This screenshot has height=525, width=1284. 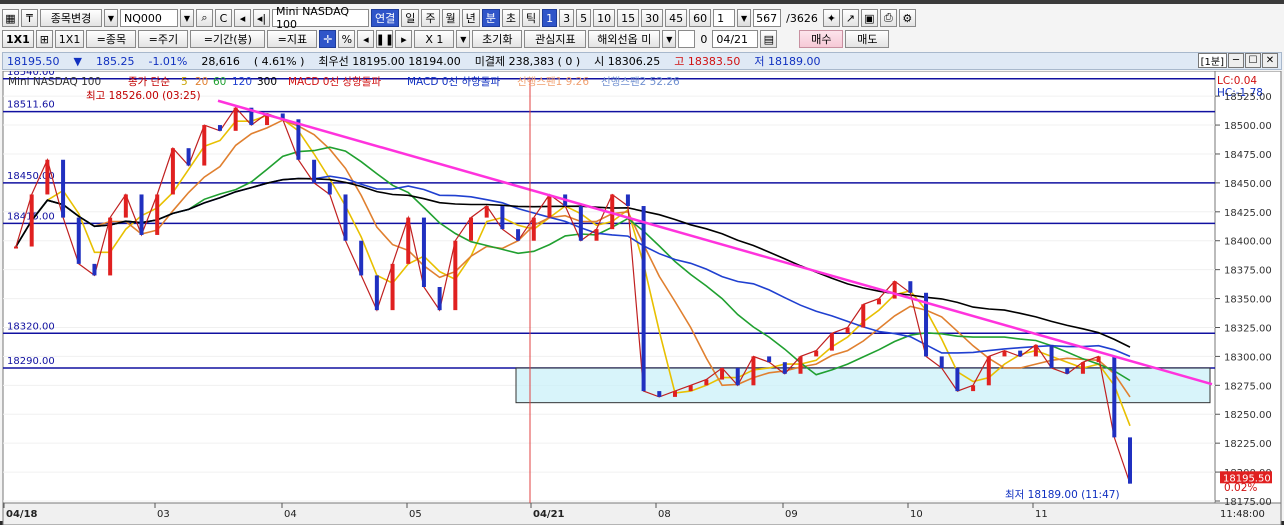 What do you see at coordinates (292, 39) in the screenshot?
I see `indicator-button: =지표` at bounding box center [292, 39].